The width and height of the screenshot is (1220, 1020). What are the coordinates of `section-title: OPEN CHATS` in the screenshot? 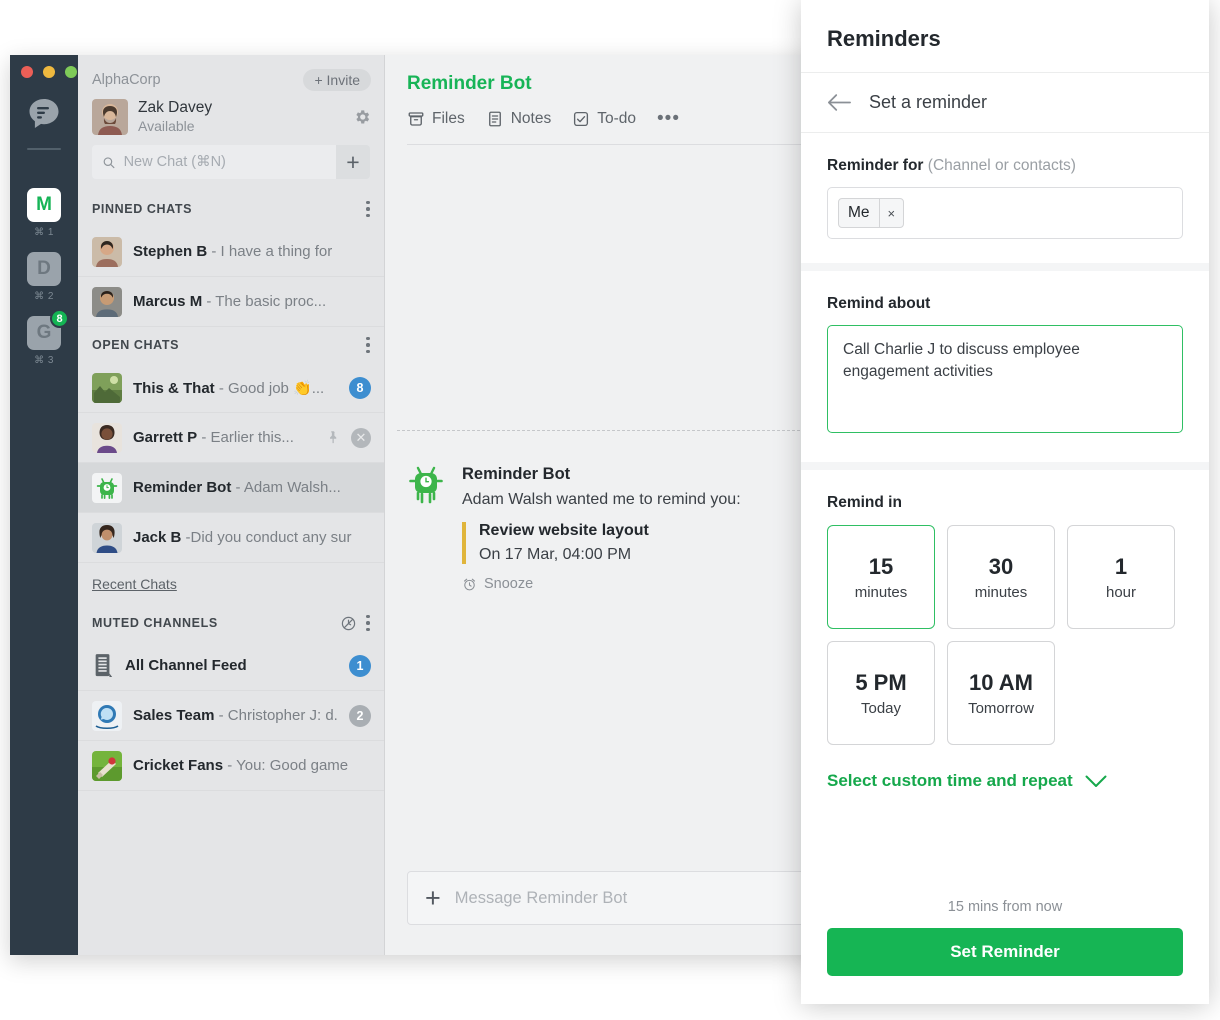 It's located at (136, 345).